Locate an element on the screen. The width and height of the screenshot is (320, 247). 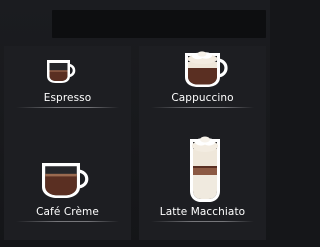
latte-macchiato-glass-icon is located at coordinates (205, 169).